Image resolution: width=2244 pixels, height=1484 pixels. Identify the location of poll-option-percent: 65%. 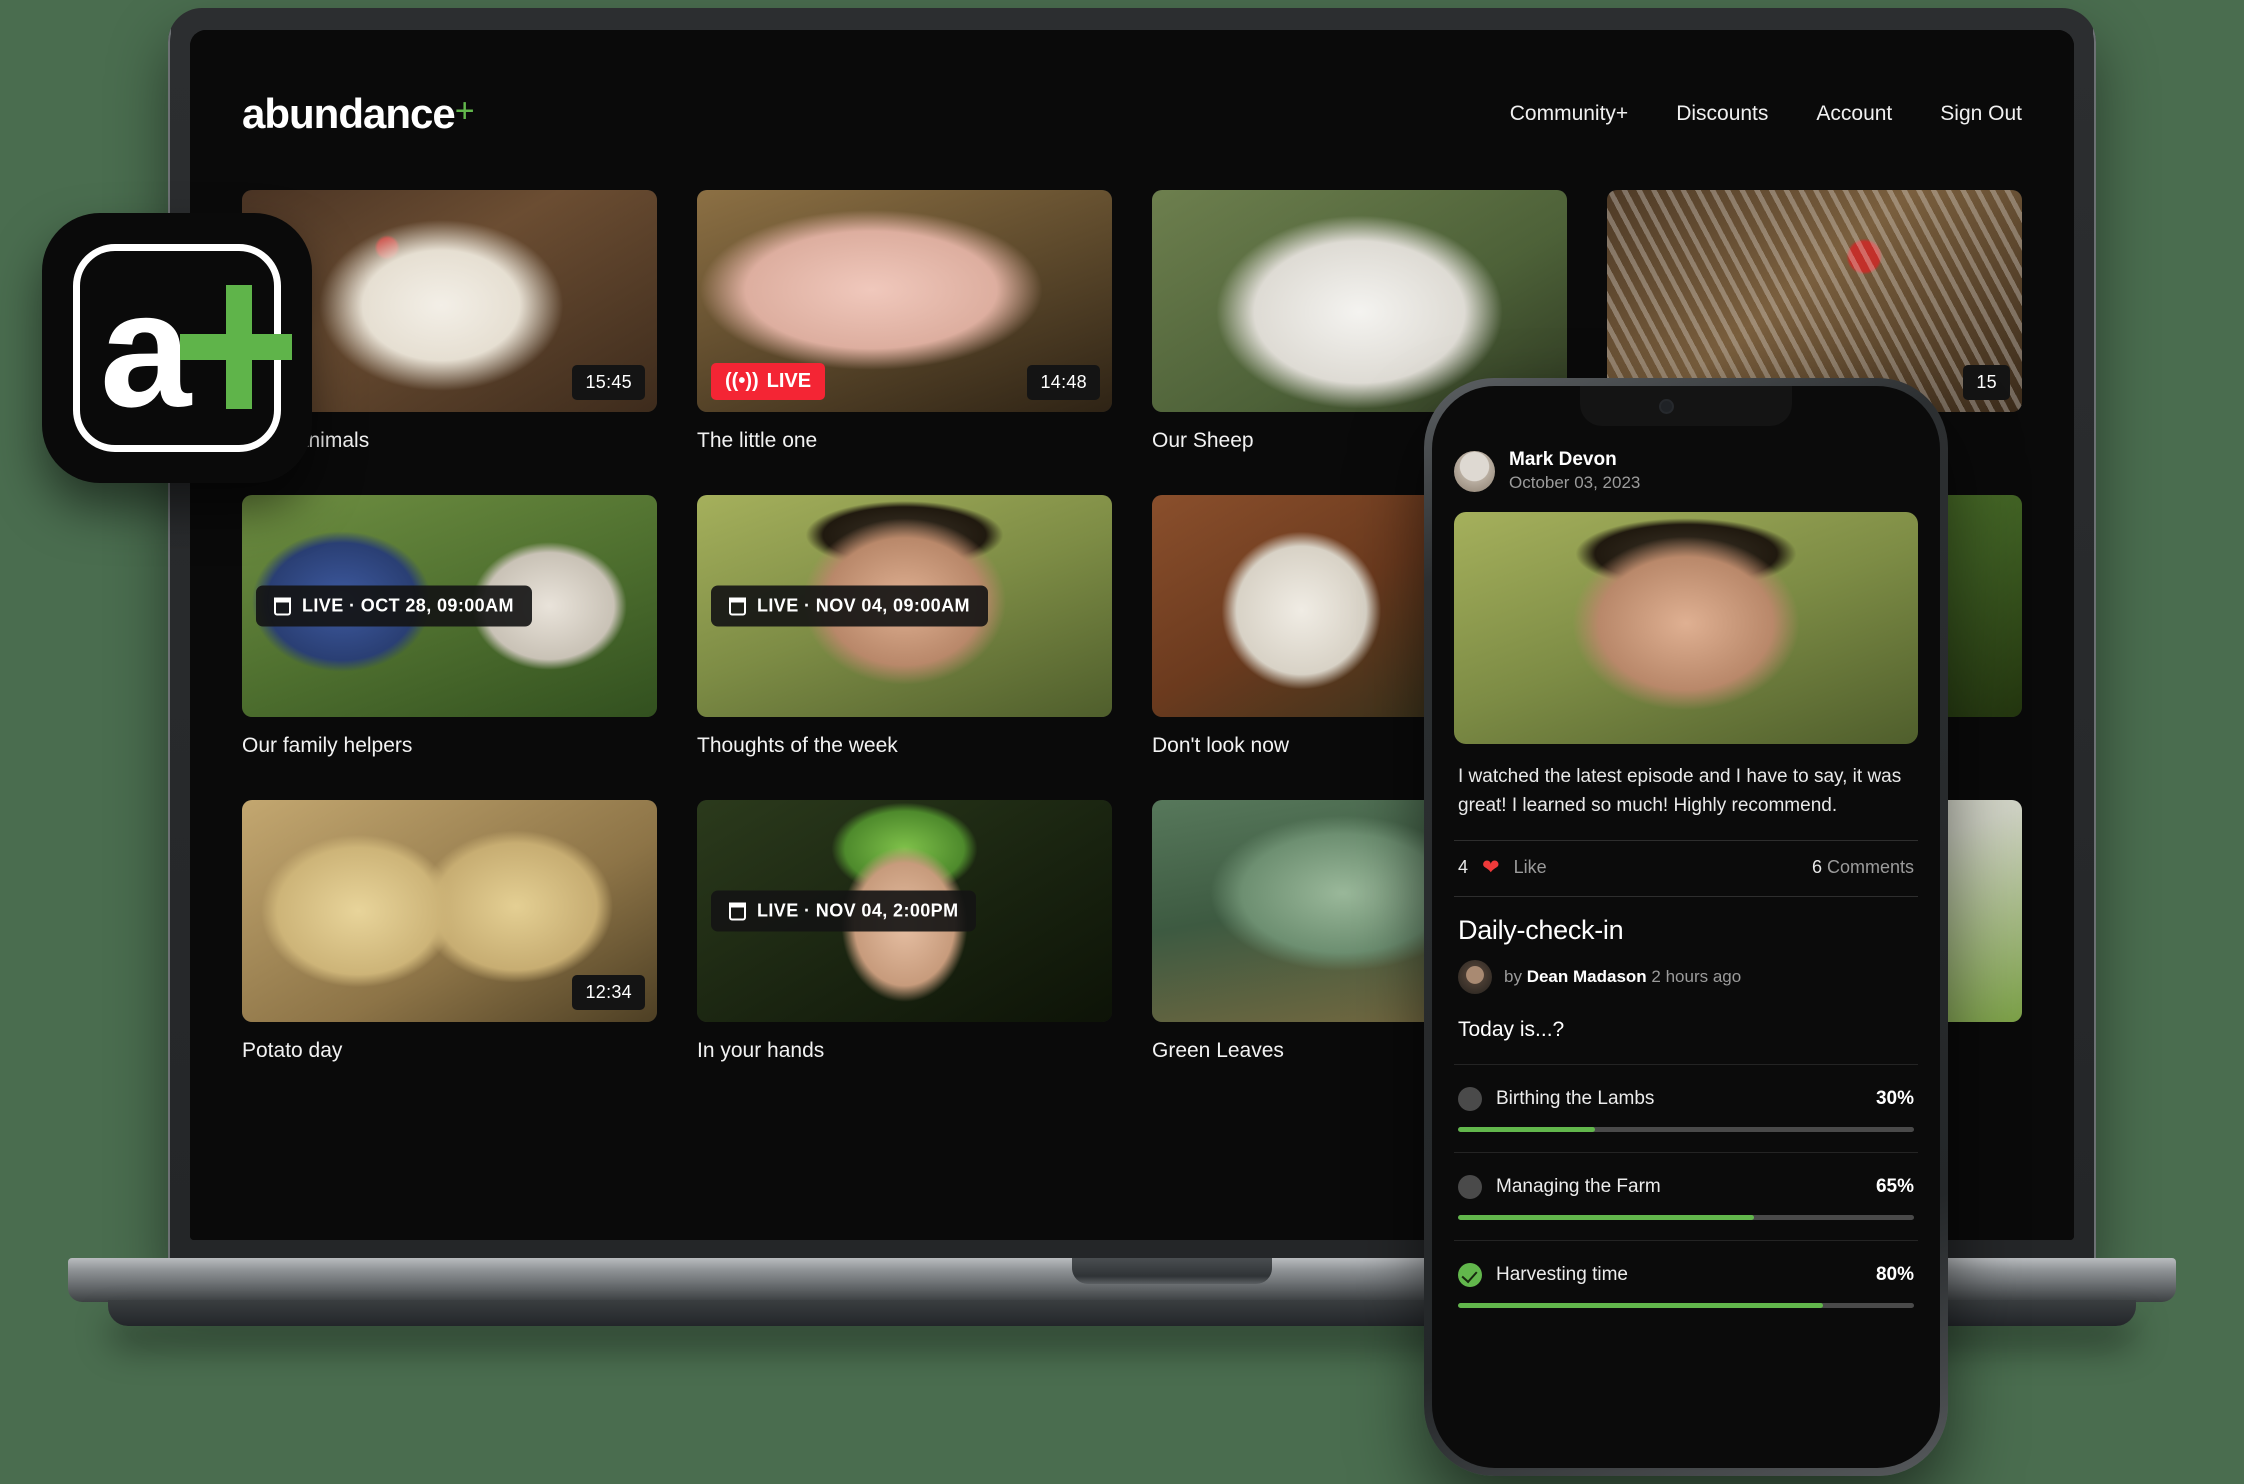
(1894, 1187).